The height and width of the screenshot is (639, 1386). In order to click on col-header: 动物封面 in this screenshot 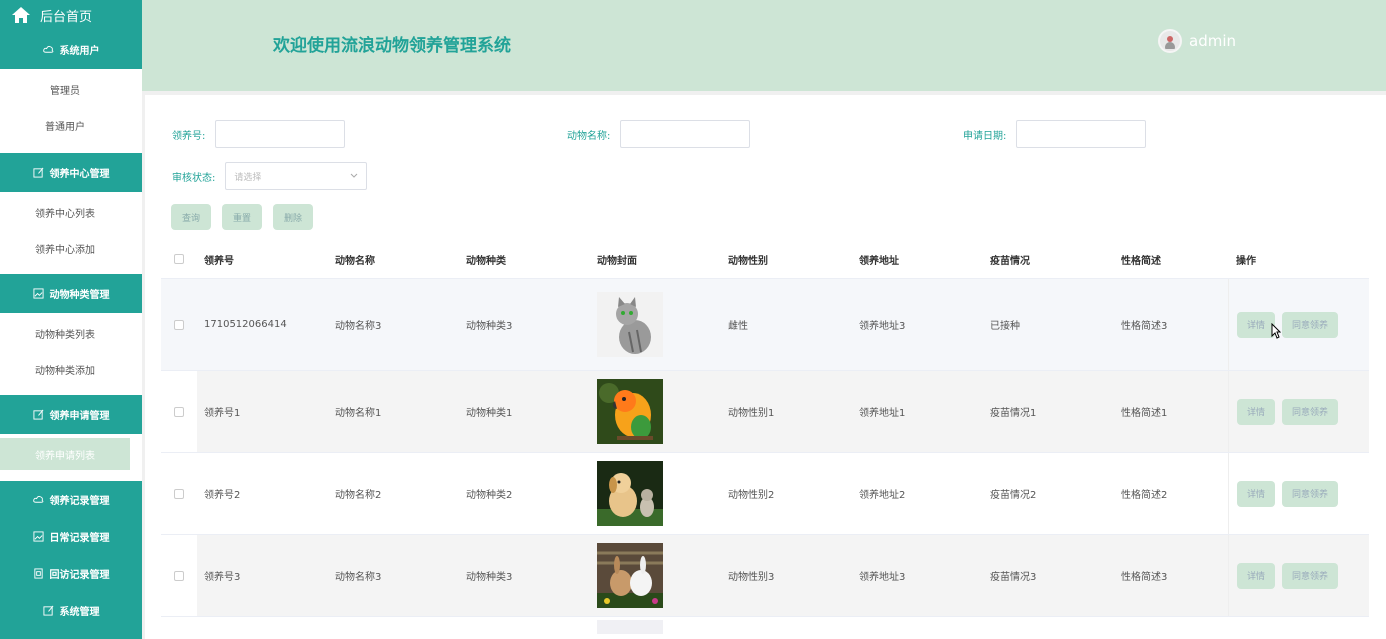, I will do `click(617, 261)`.